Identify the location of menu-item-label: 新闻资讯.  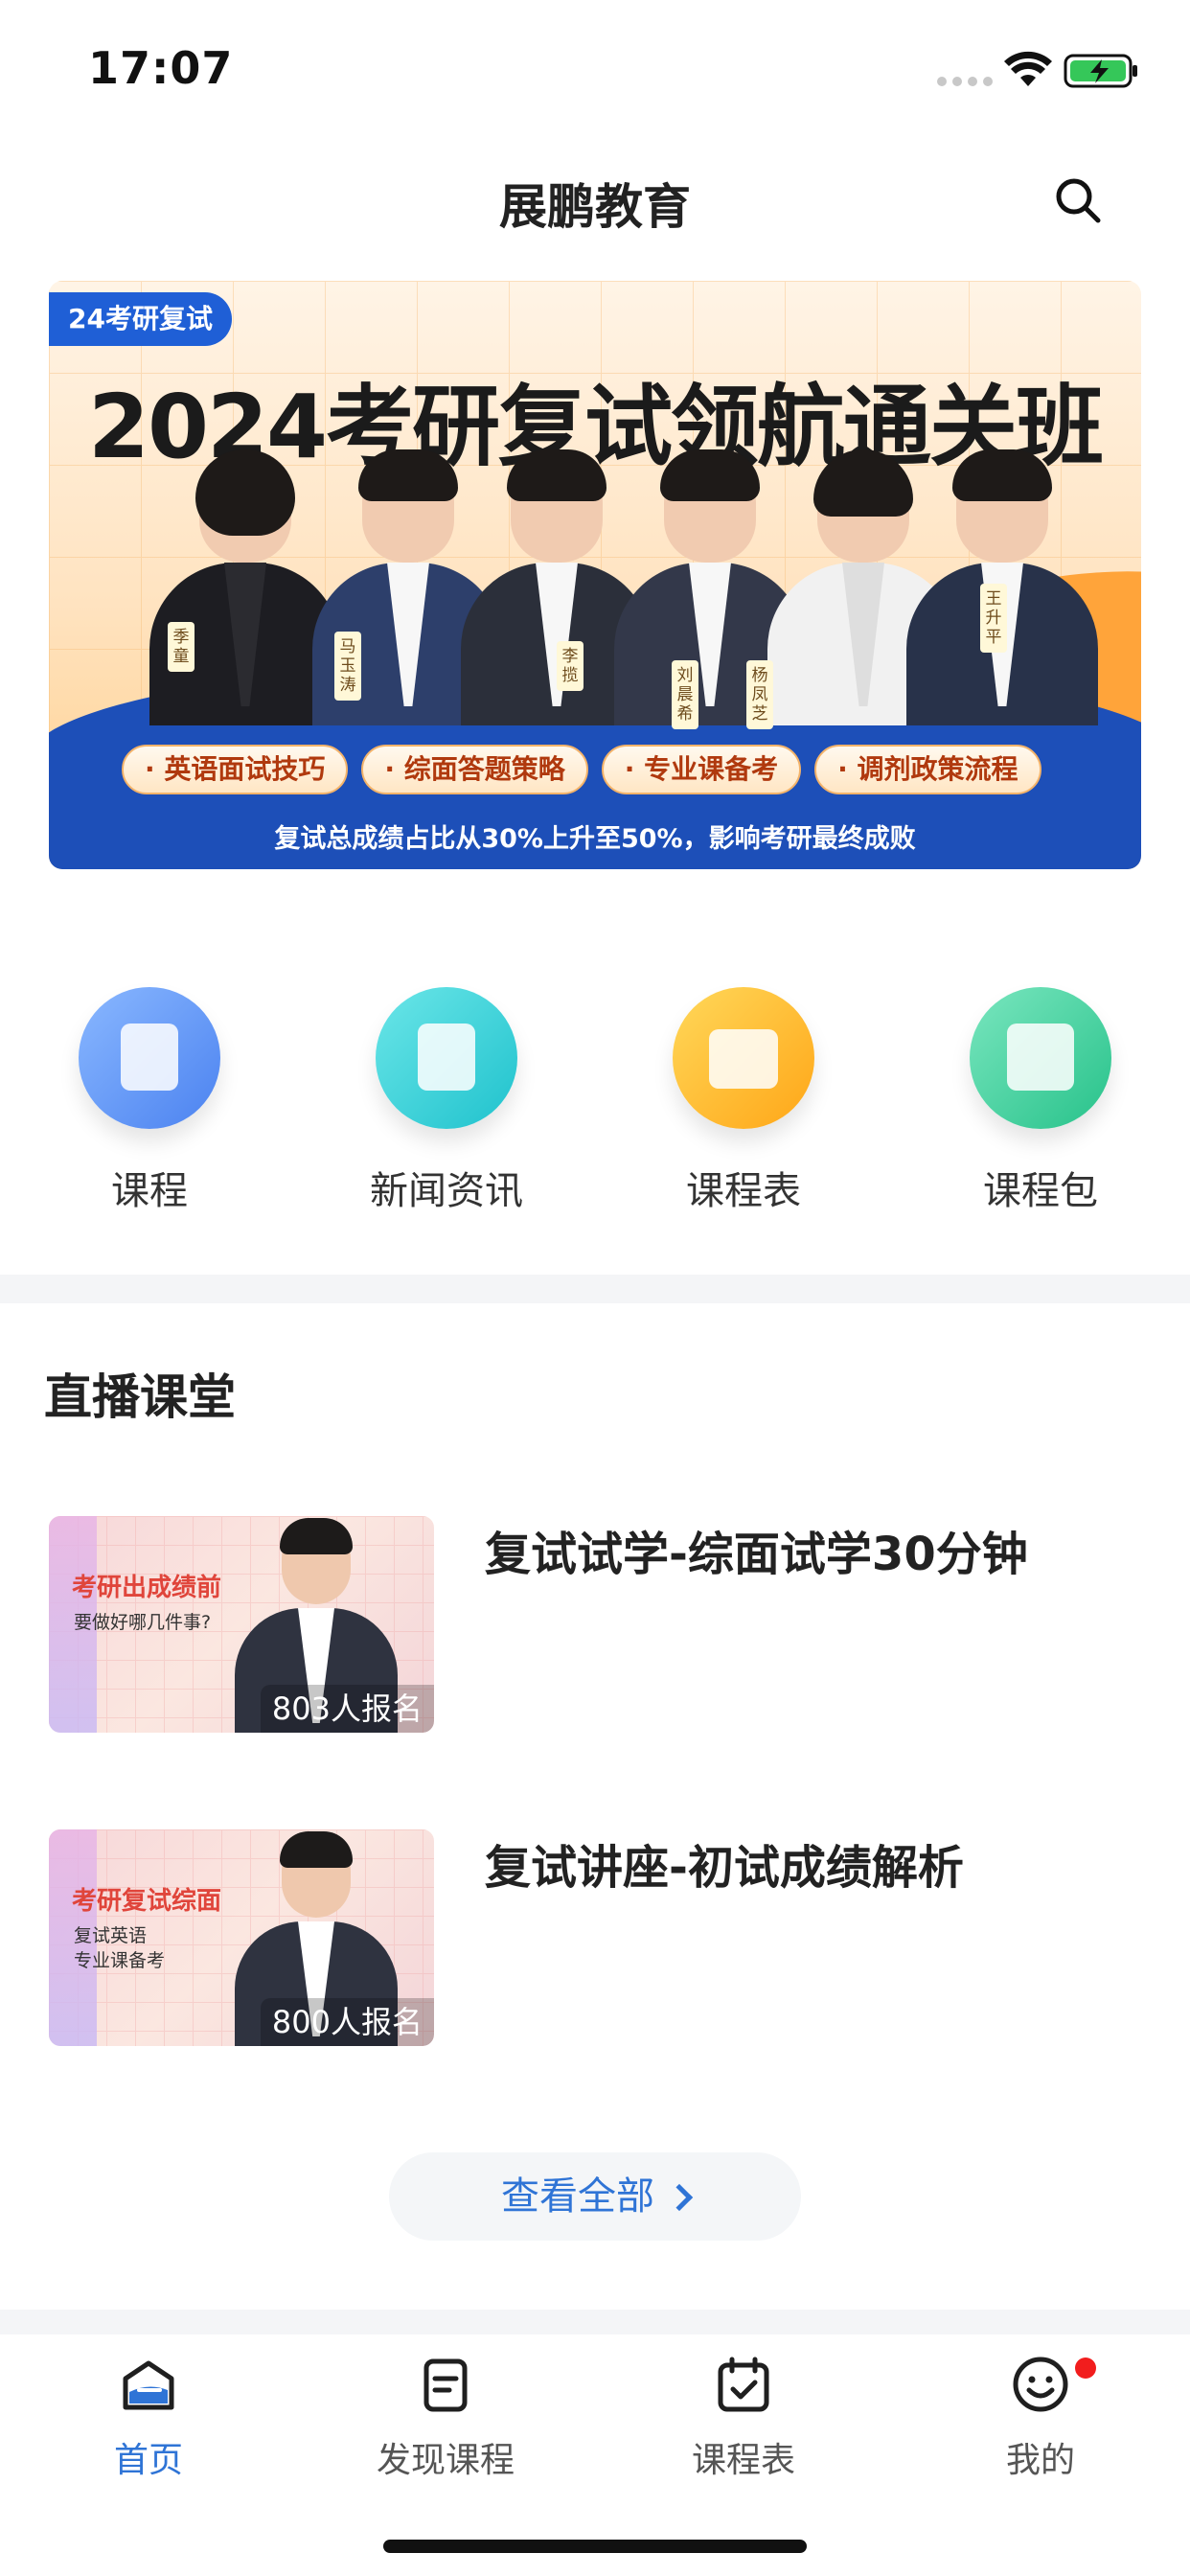
(447, 1191).